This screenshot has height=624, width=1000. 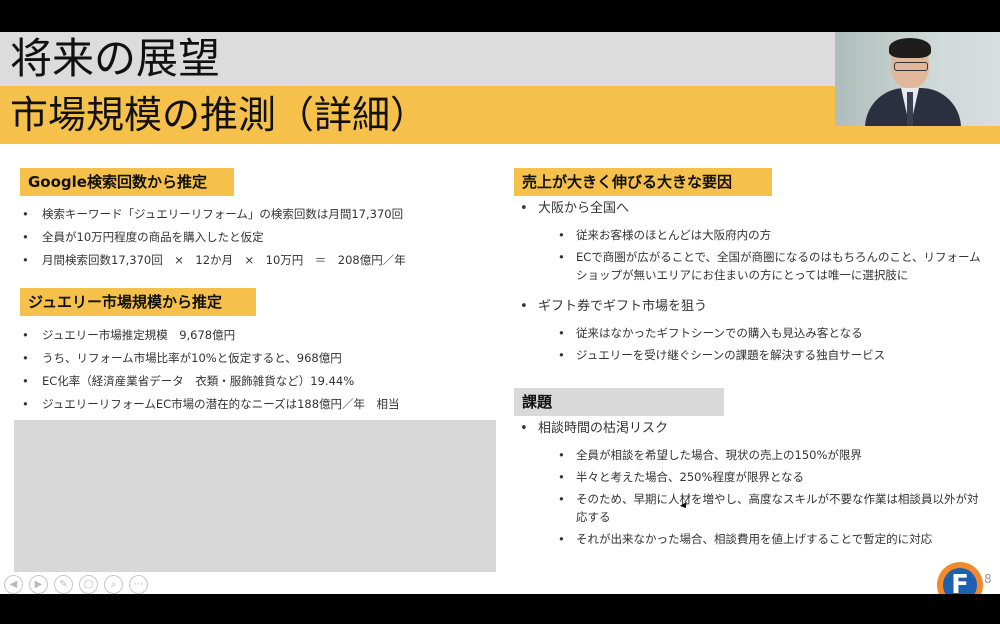 I want to click on list-item: 検索キーワード「ジュエリーリフォーム」の検索回数は月間17,370回, so click(x=256, y=214).